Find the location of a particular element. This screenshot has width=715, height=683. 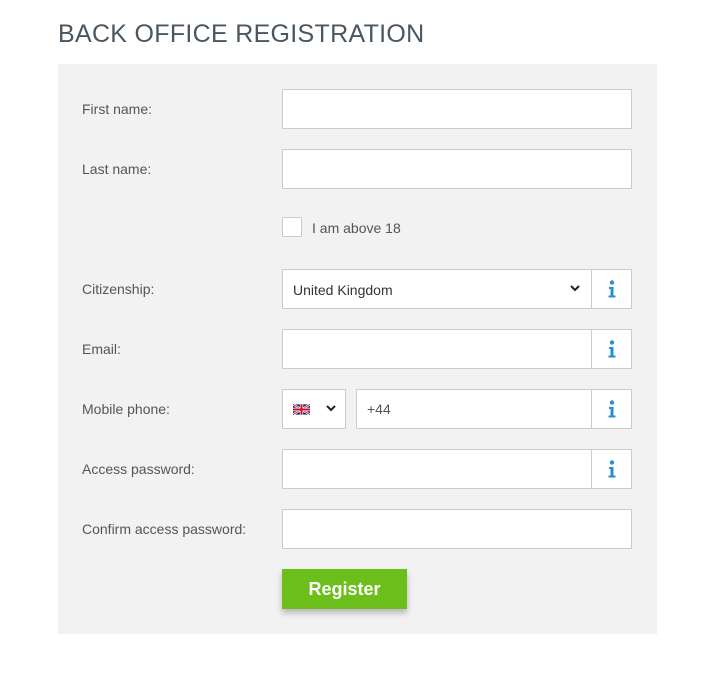

citizenship-selected-value: United Kingdom is located at coordinates (343, 290).